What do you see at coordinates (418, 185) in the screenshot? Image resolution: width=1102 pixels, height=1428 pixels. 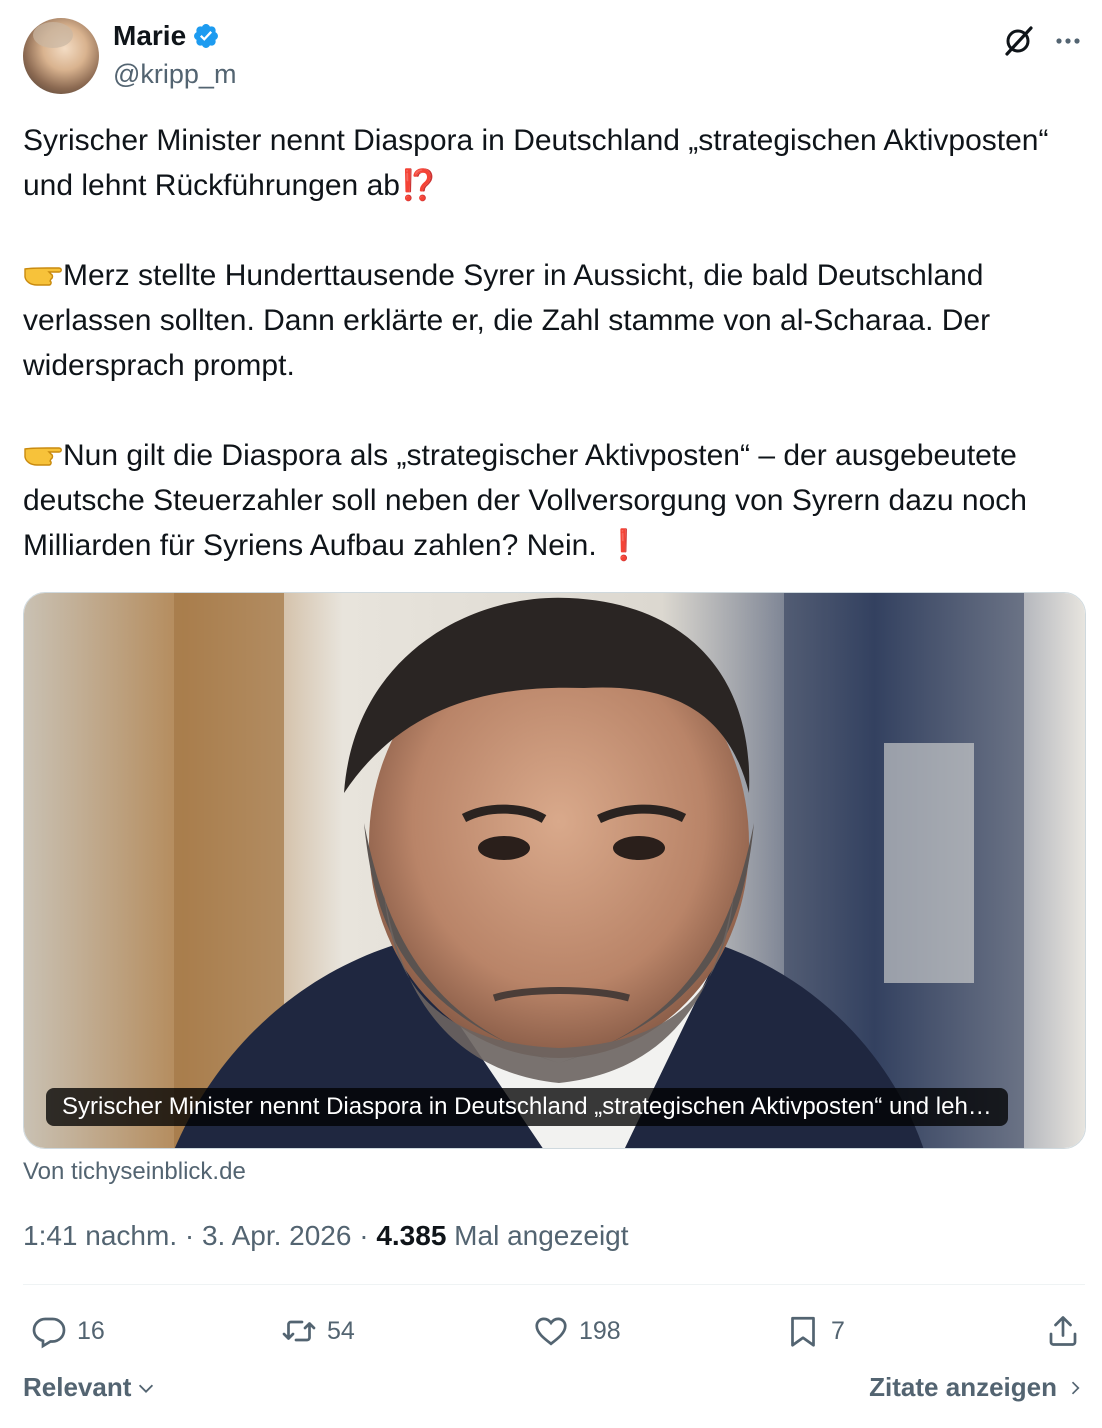 I see `exclamation-question-icon: ⁉️` at bounding box center [418, 185].